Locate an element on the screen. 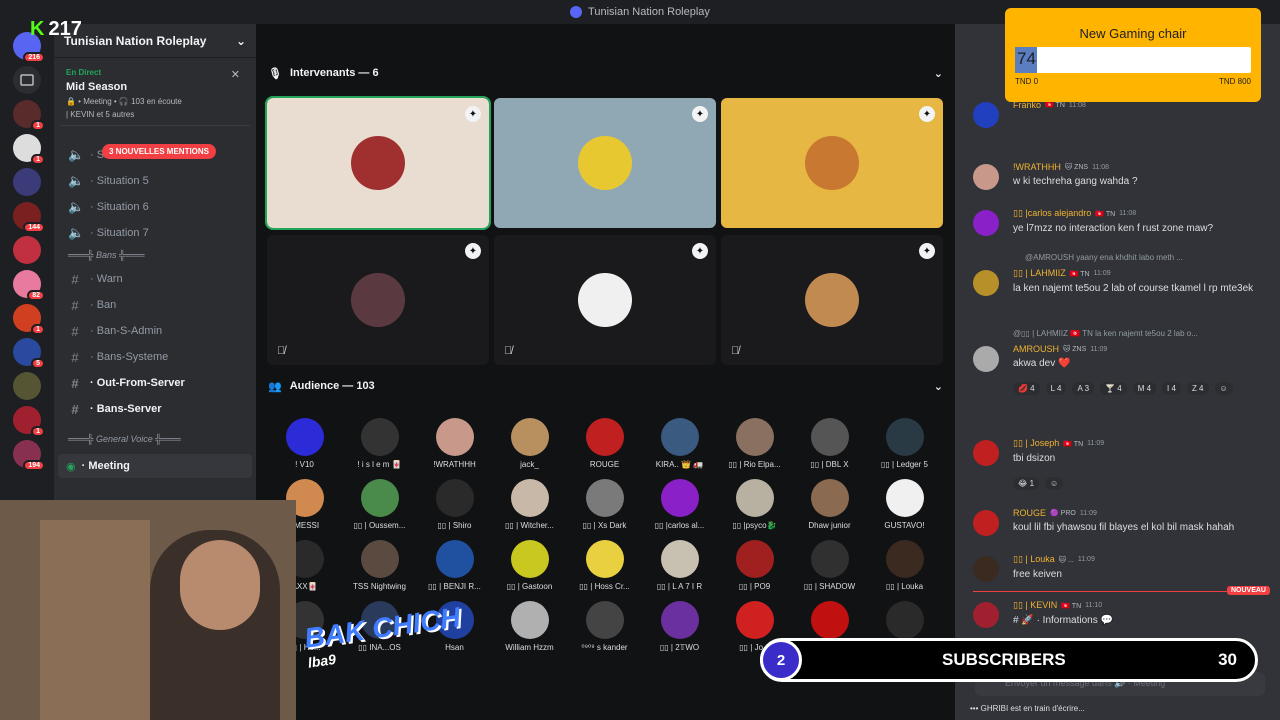 This screenshot has height=720, width=1280. audience-member: GUSTAVO! is located at coordinates (904, 504).